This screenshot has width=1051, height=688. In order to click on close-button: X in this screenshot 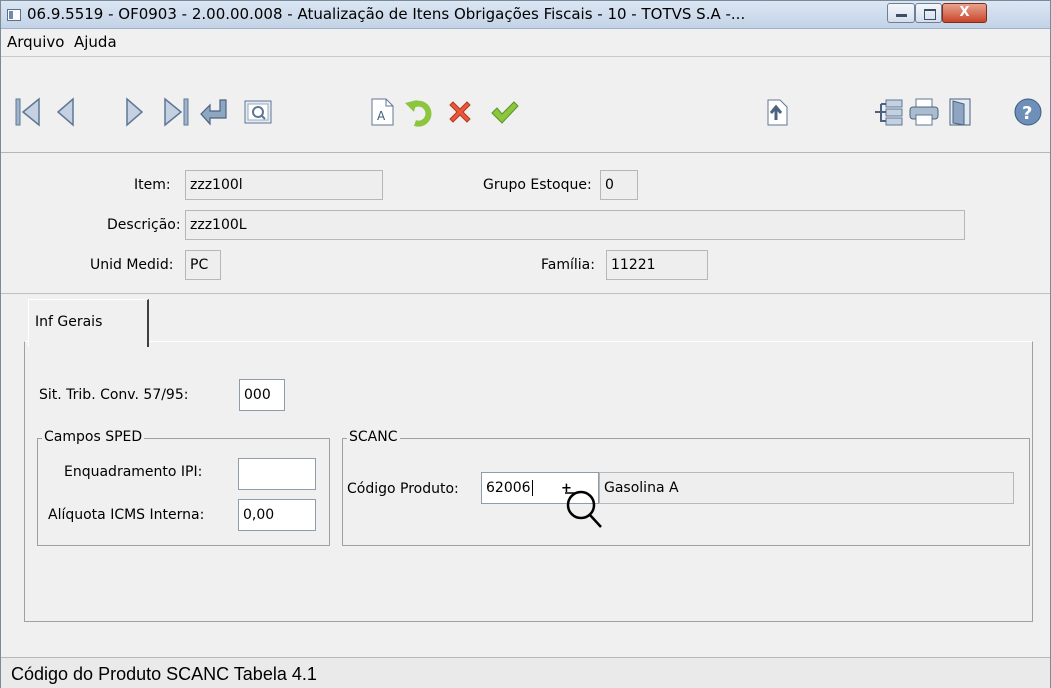, I will do `click(964, 13)`.